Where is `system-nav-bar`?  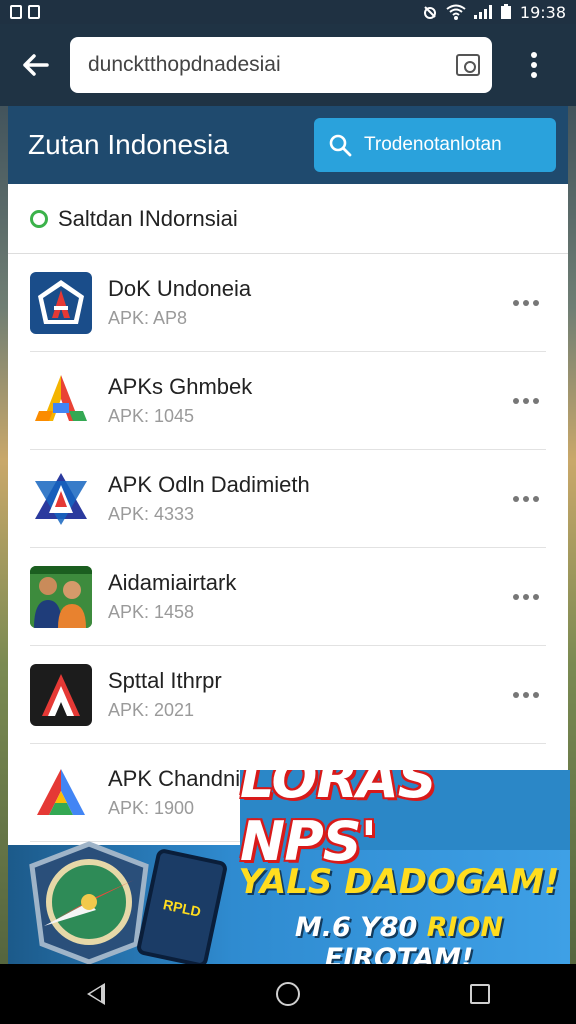
system-nav-bar is located at coordinates (288, 994).